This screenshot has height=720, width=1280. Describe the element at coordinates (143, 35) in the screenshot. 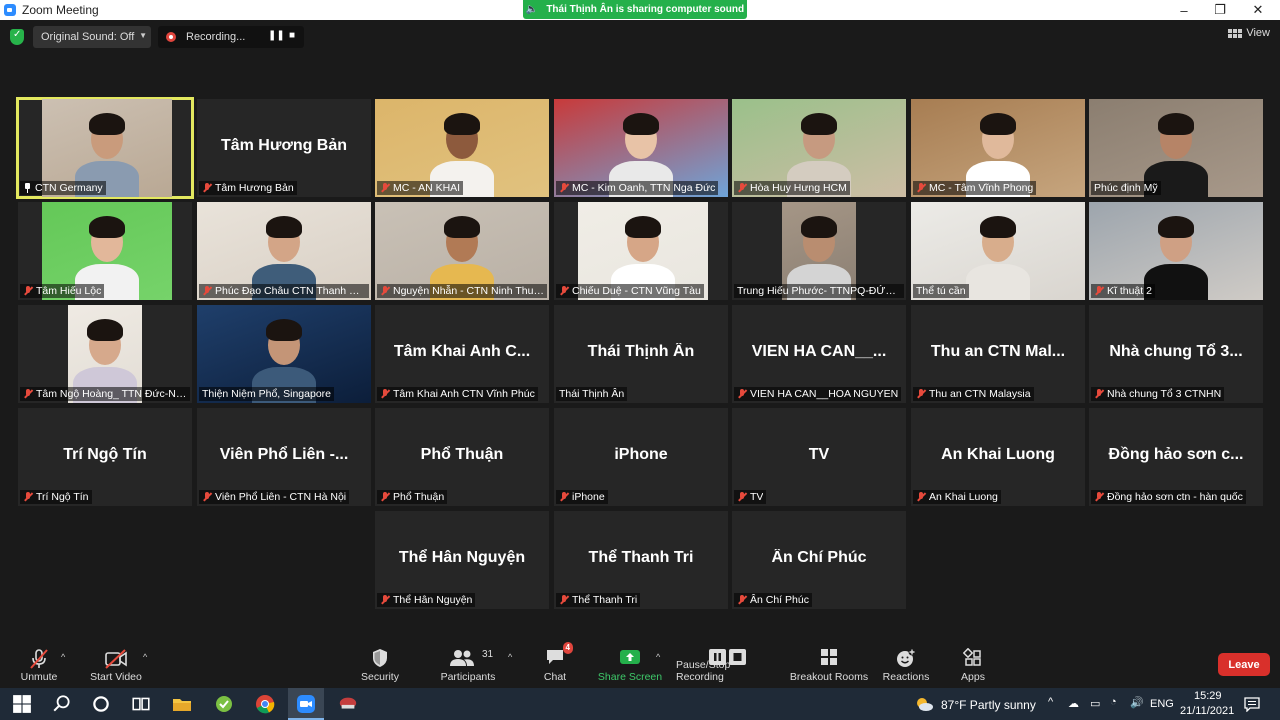

I see `chevron-down-icon: ▼` at that location.